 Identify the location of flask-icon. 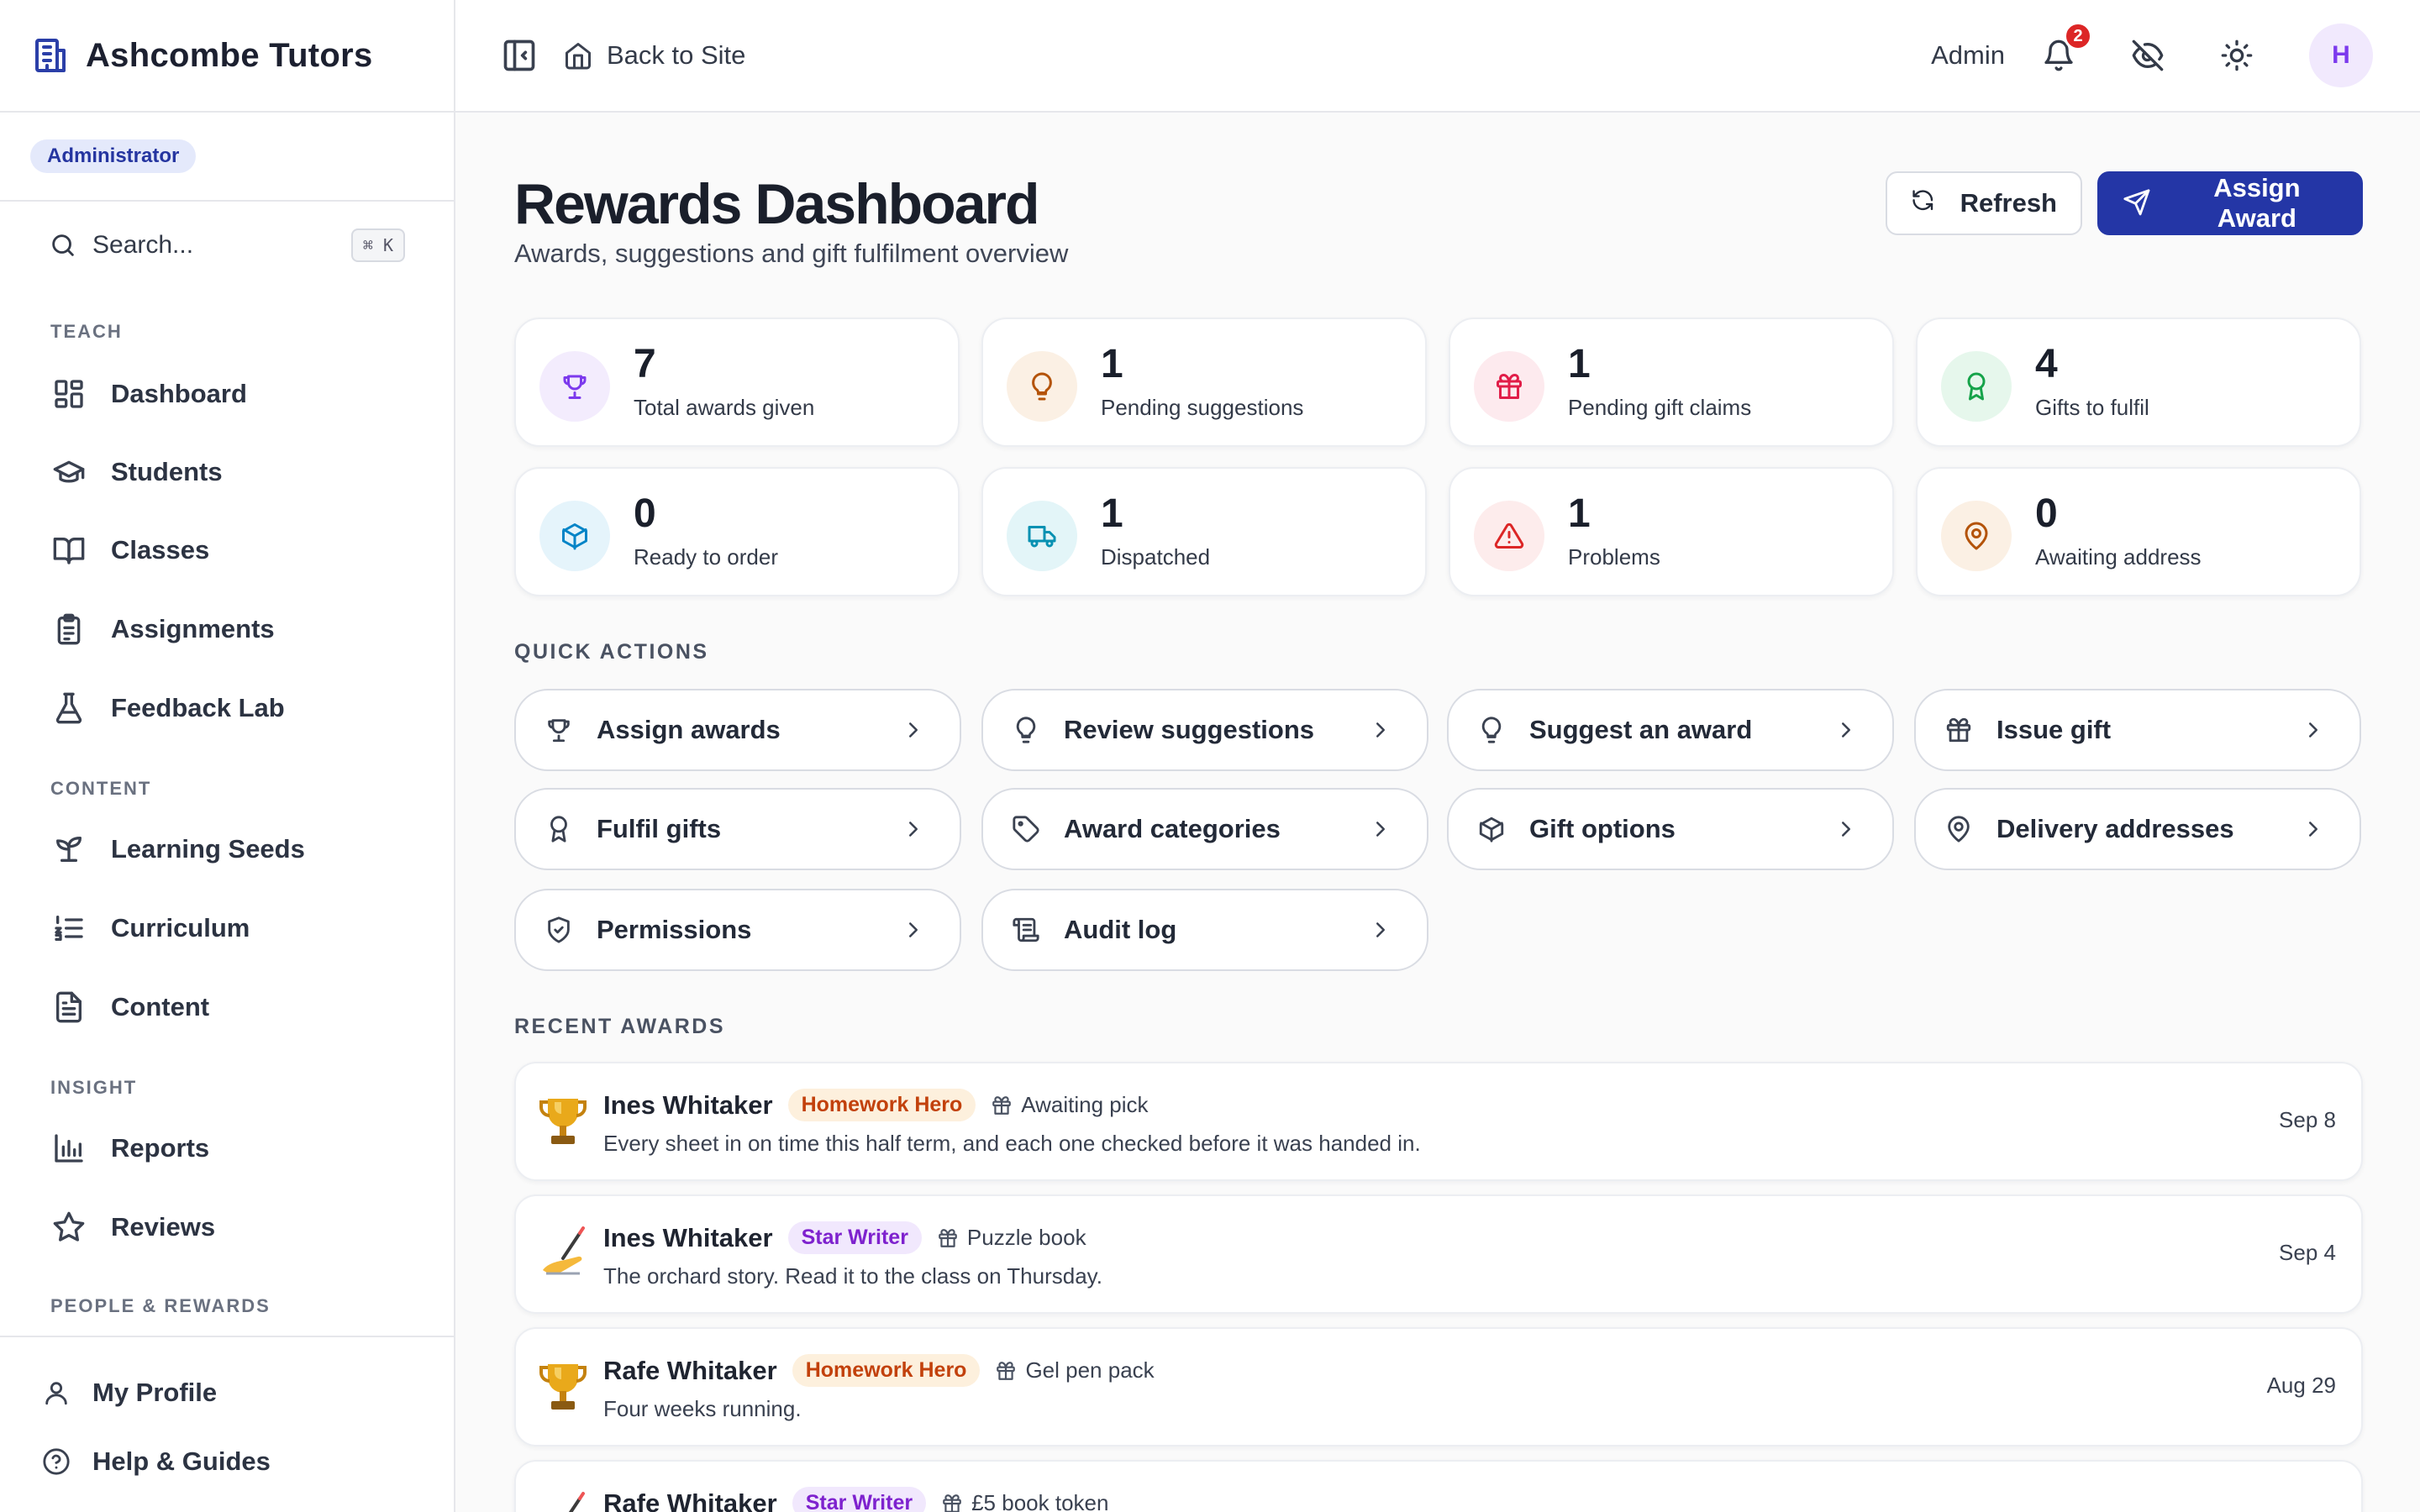
(69, 708).